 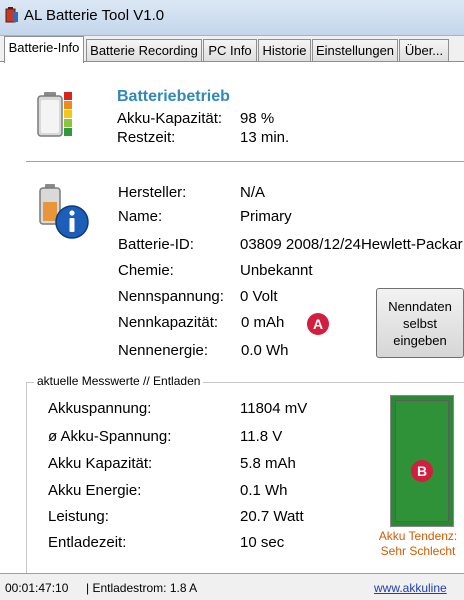 What do you see at coordinates (257, 118) in the screenshot?
I see `capacity-value: 98 %` at bounding box center [257, 118].